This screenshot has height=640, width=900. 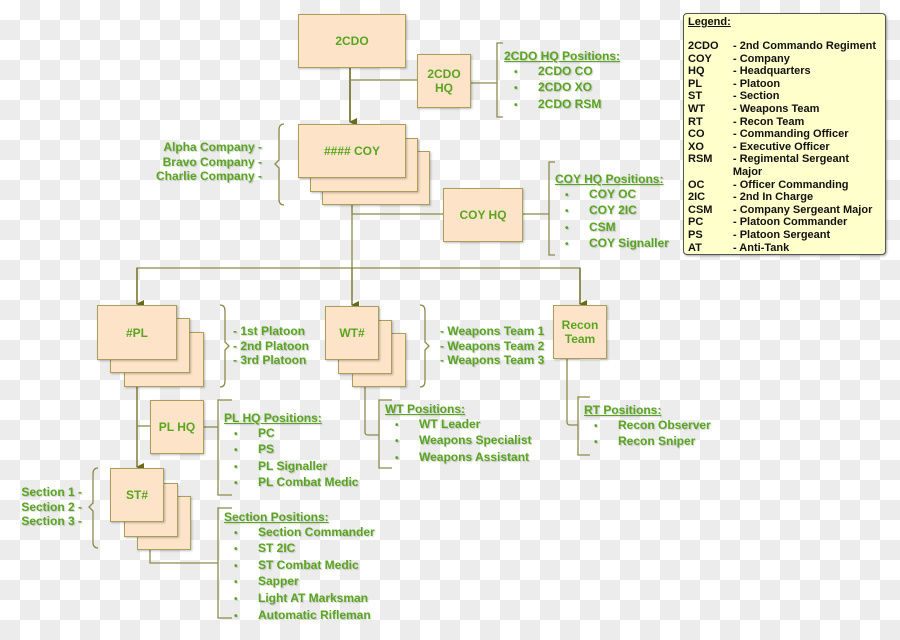 I want to click on legend-meaning: - Platoon Sergeant, so click(x=782, y=234).